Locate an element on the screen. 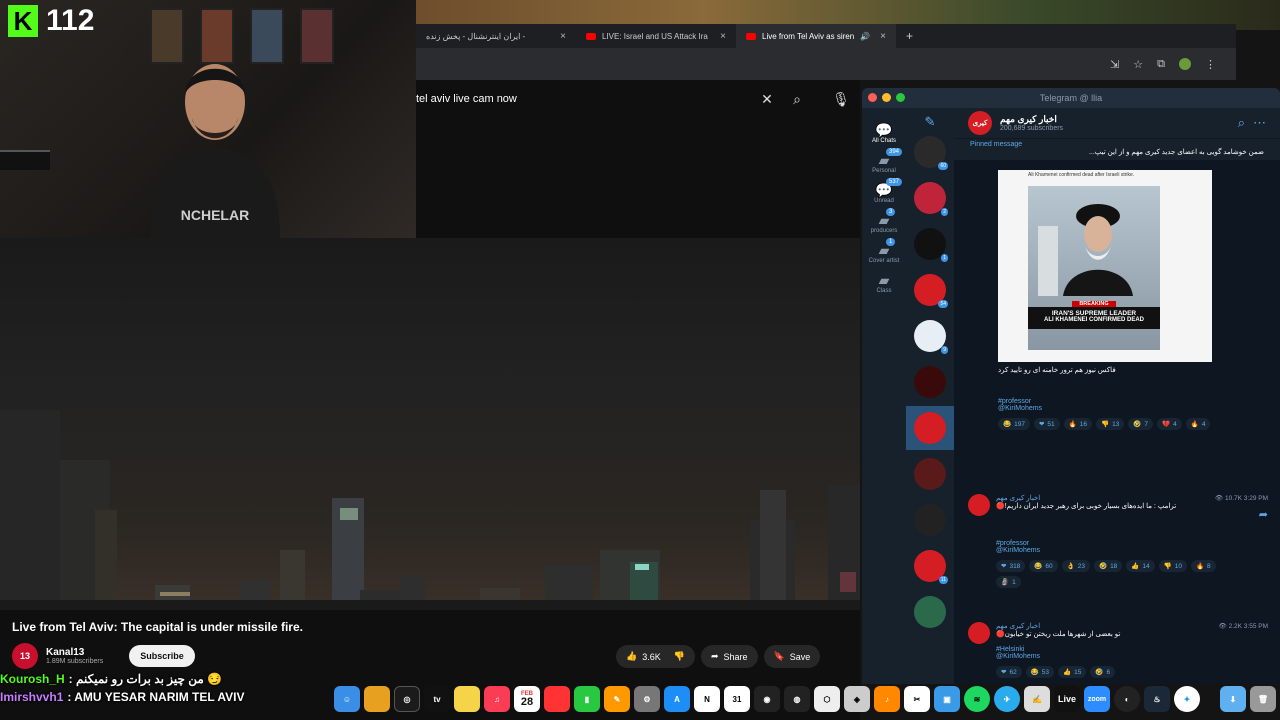  steam-icon: ♨ is located at coordinates (1157, 699).